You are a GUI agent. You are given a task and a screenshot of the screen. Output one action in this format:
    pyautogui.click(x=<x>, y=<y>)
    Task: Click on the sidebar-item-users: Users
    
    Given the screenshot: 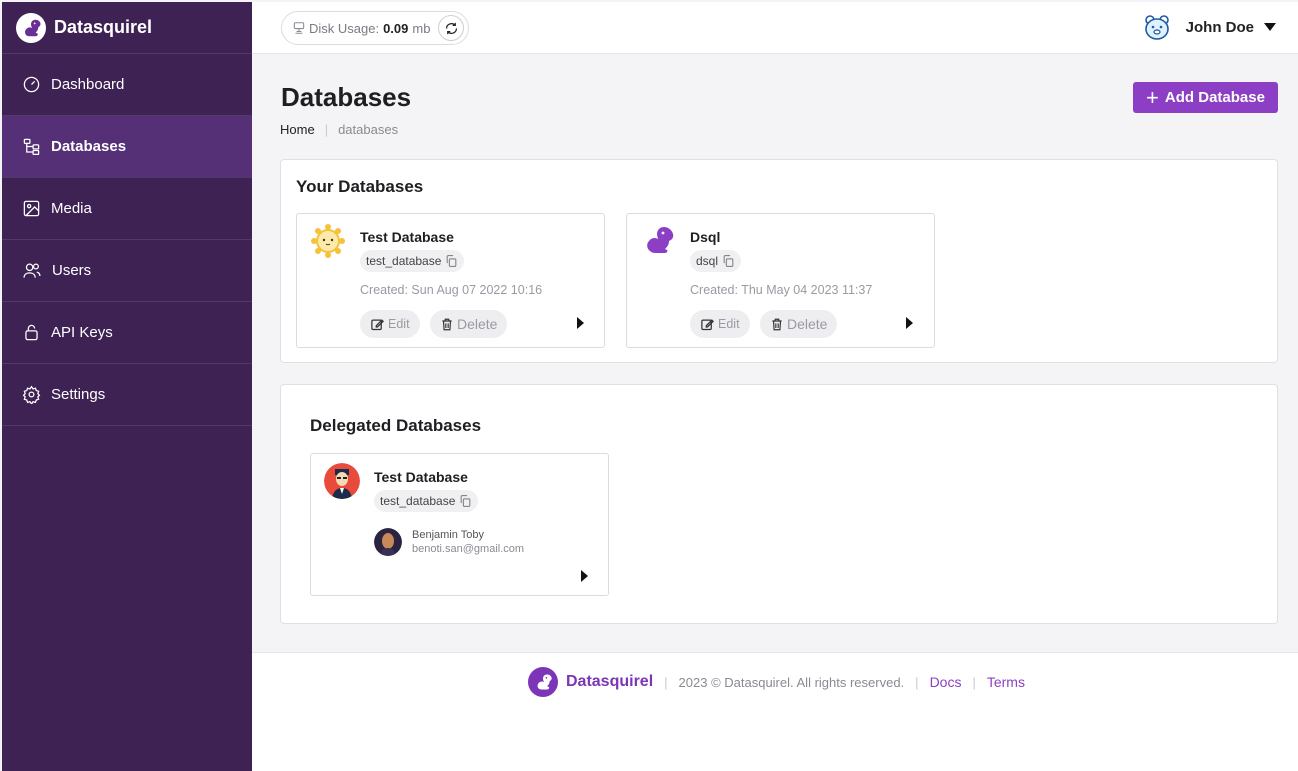 What is the action you would take?
    pyautogui.click(x=127, y=271)
    